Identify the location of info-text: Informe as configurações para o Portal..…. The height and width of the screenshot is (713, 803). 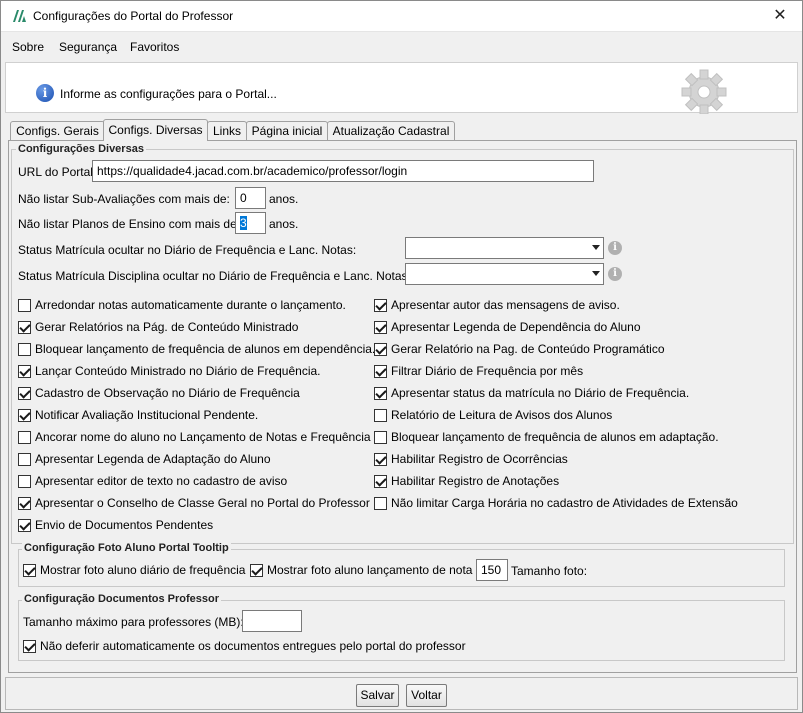
(168, 94).